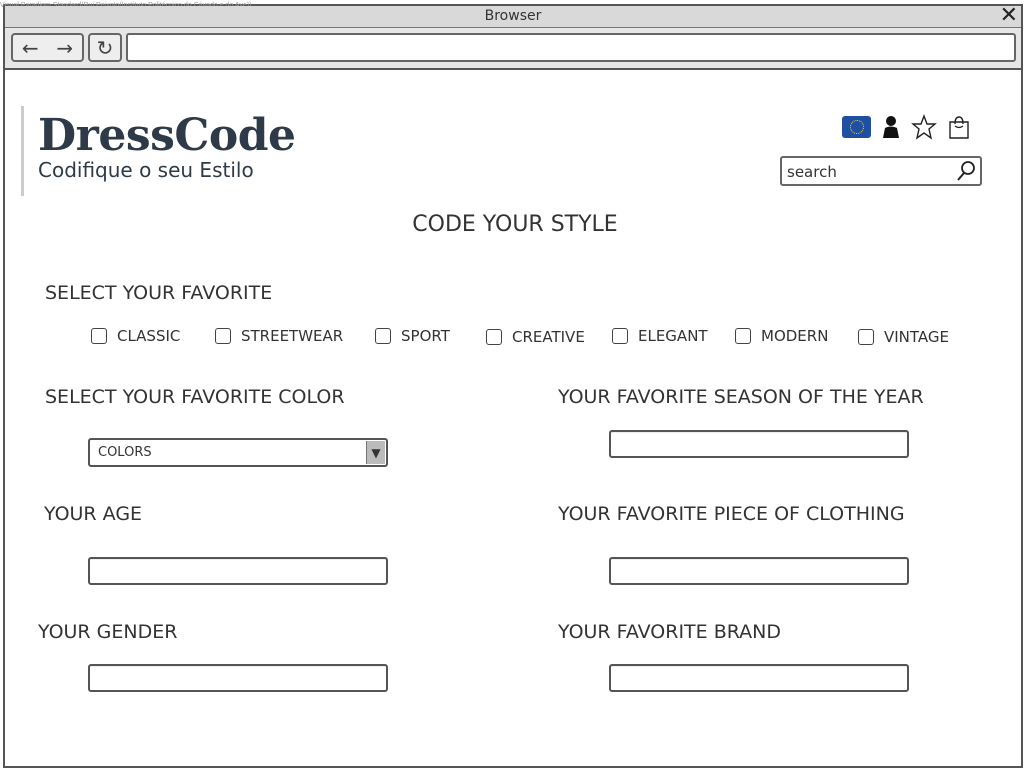 Image resolution: width=1030 pixels, height=774 pixels. What do you see at coordinates (30, 48) in the screenshot?
I see `back-arrow-icon: ←` at bounding box center [30, 48].